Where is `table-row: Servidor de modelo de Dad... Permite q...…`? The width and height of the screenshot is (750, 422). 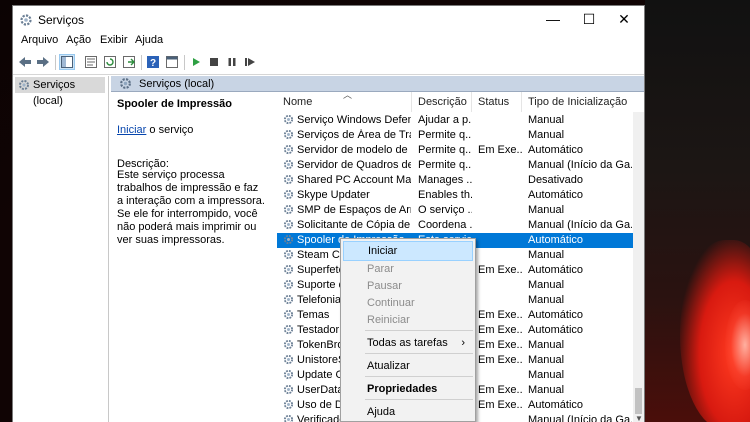 table-row: Servidor de modelo de Dad... Permite q...… is located at coordinates (455, 150).